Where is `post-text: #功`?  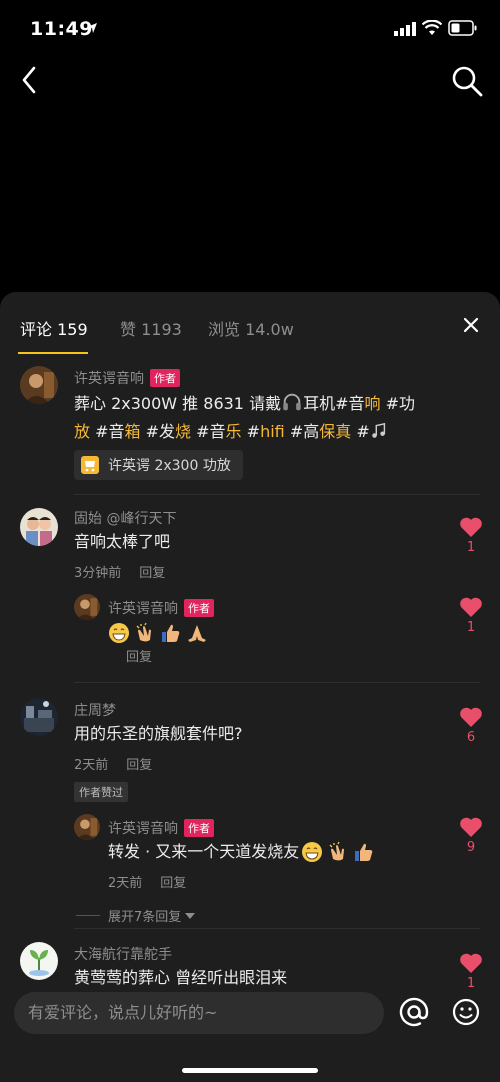
post-text: #功 is located at coordinates (398, 403).